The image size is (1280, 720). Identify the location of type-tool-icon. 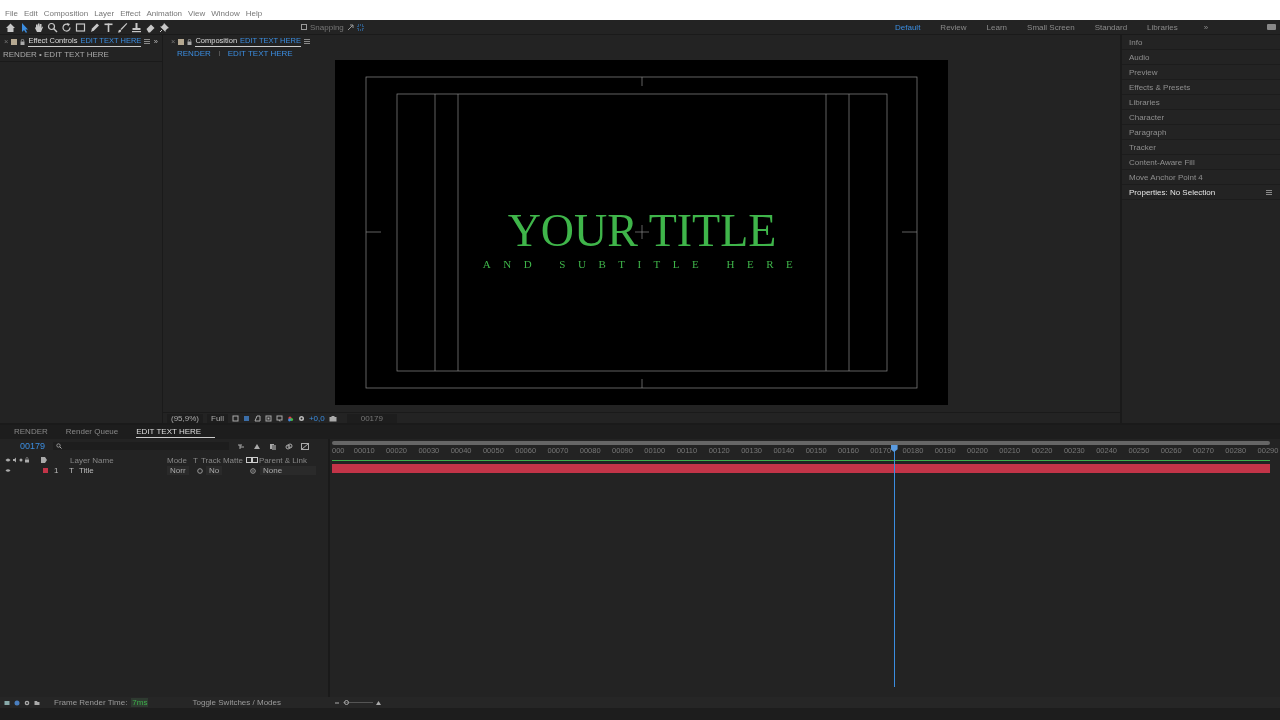
(108, 27).